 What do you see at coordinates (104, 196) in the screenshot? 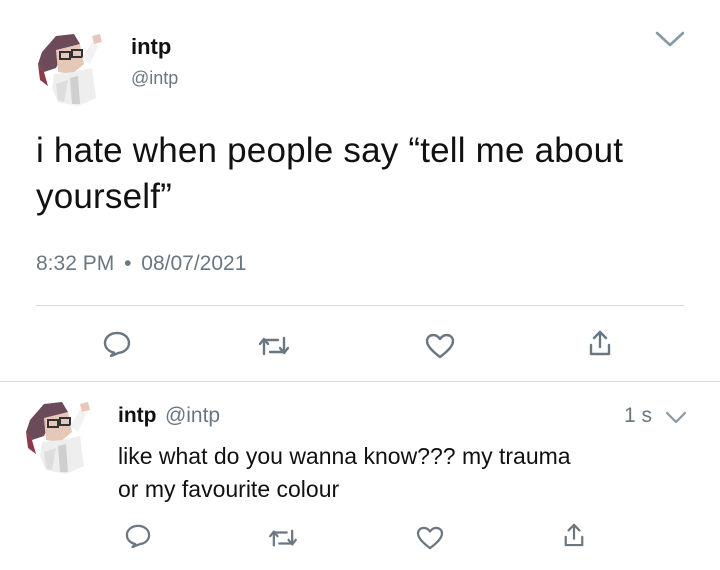
I see `tweet-text-line: yourself”` at bounding box center [104, 196].